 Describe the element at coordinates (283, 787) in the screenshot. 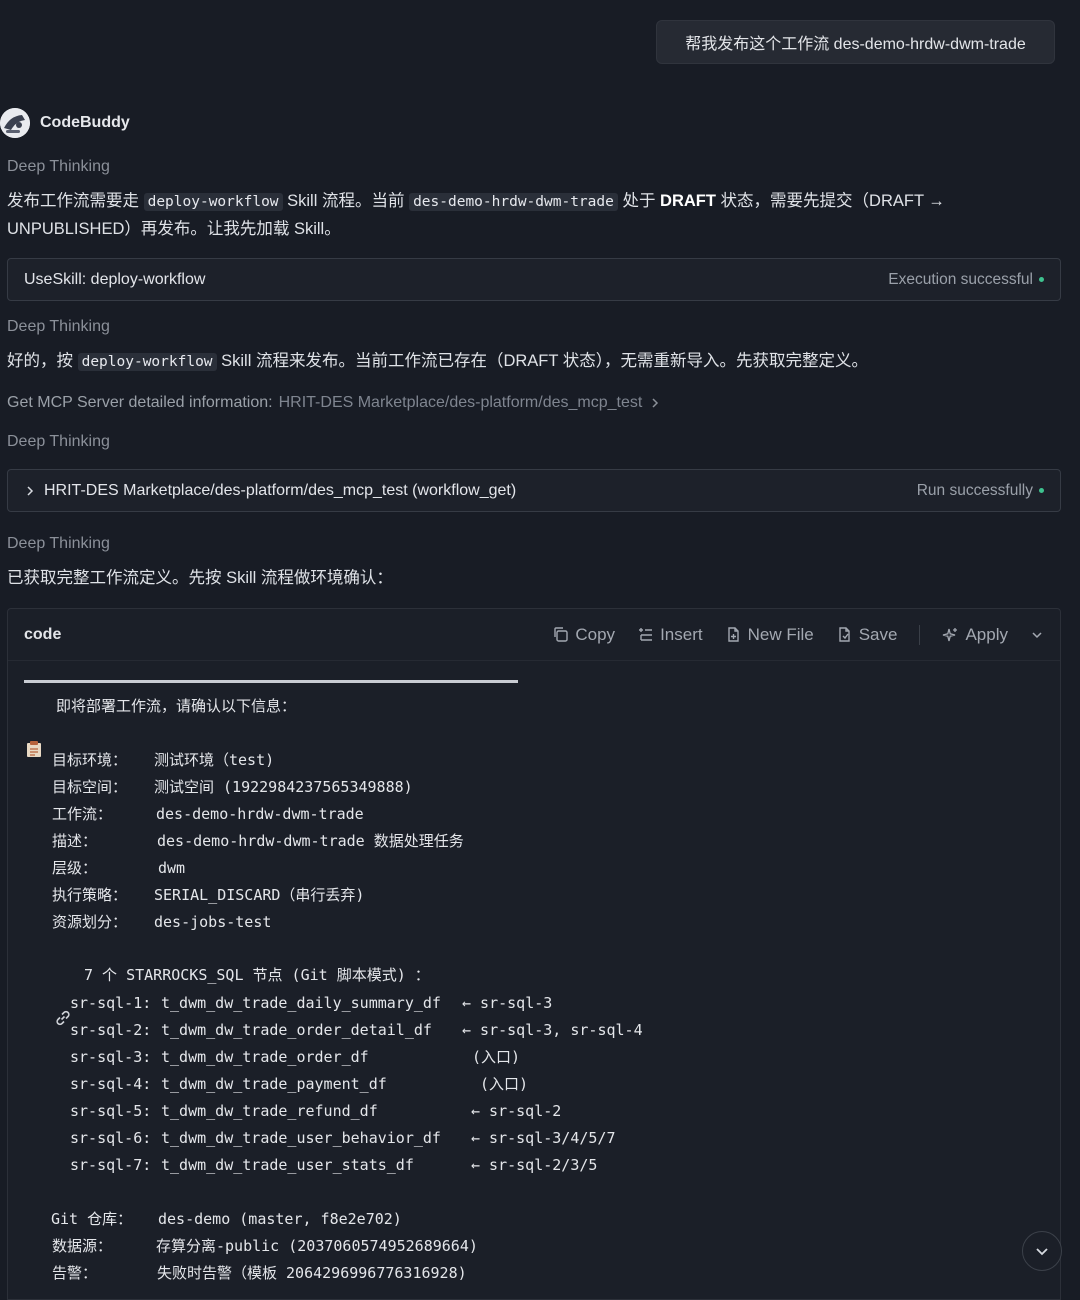

I see `info-value: 测试空间 (1922984237565349888)` at that location.